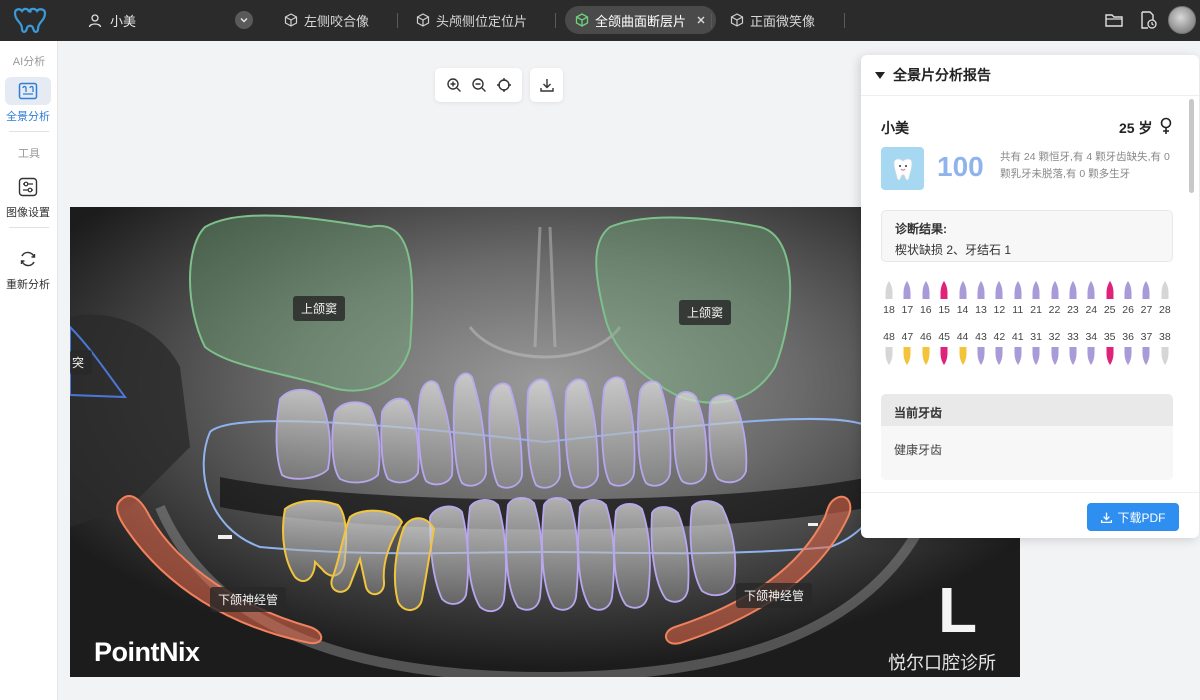  Describe the element at coordinates (1182, 20) in the screenshot. I see `avatar` at that location.